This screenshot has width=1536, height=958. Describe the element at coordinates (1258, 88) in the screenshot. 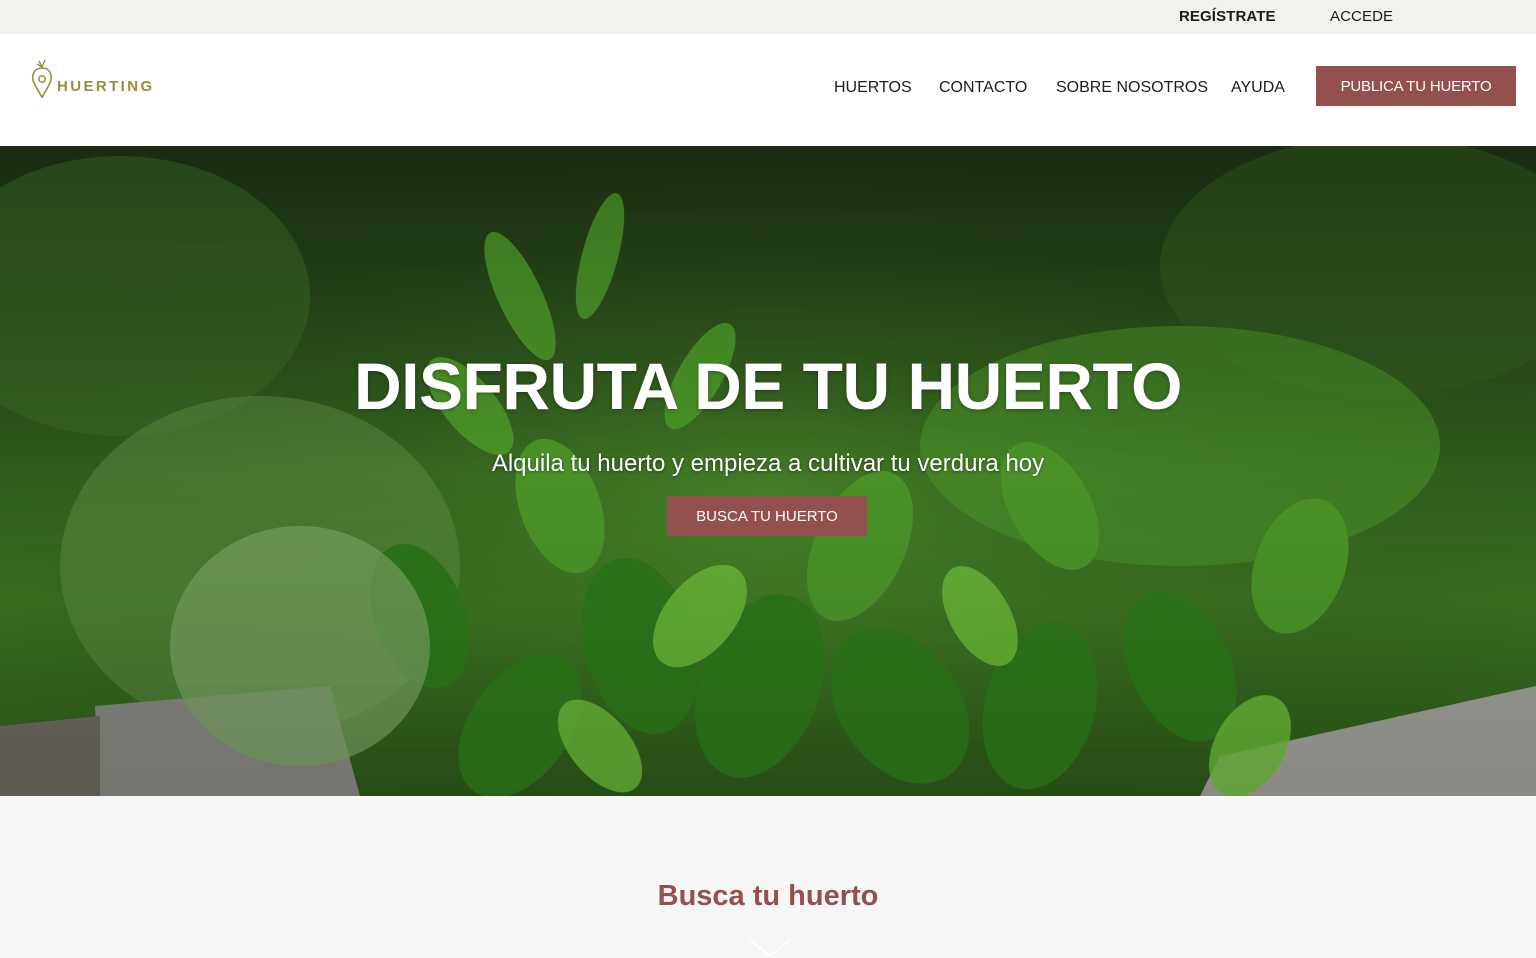

I see `nav-item-ayuda: AYUDA` at that location.